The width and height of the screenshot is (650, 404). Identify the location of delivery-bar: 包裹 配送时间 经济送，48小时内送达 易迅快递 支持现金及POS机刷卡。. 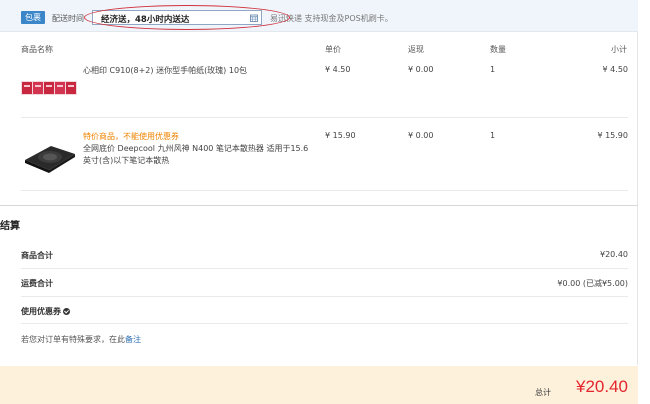
(319, 16).